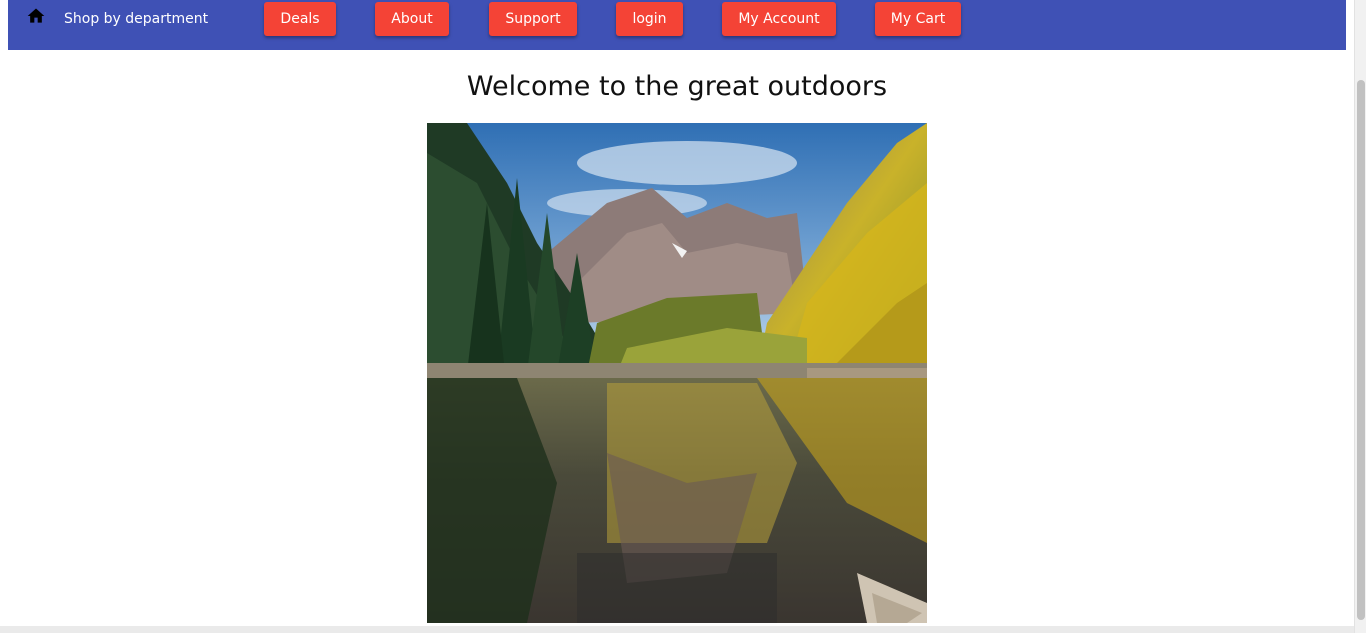  What do you see at coordinates (779, 19) in the screenshot?
I see `my-account-button: My Account` at bounding box center [779, 19].